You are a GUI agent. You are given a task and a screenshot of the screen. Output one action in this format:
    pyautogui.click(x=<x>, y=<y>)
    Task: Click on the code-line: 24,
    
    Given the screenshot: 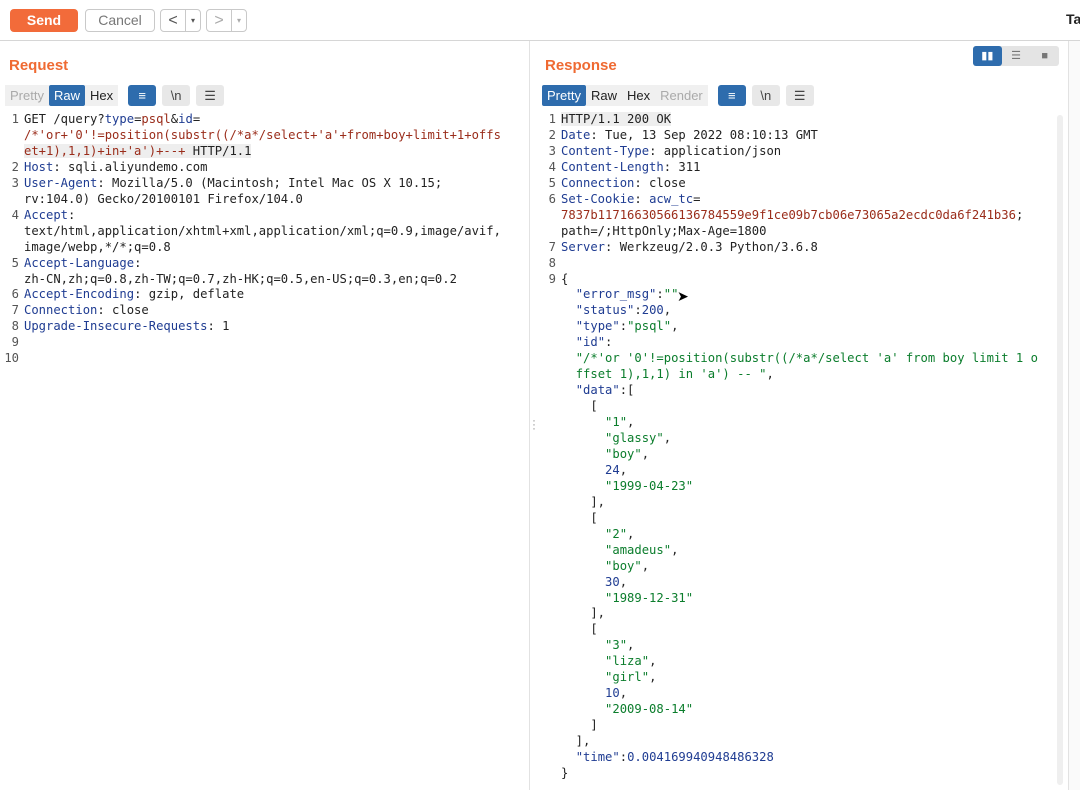 What is the action you would take?
    pyautogui.click(x=594, y=470)
    